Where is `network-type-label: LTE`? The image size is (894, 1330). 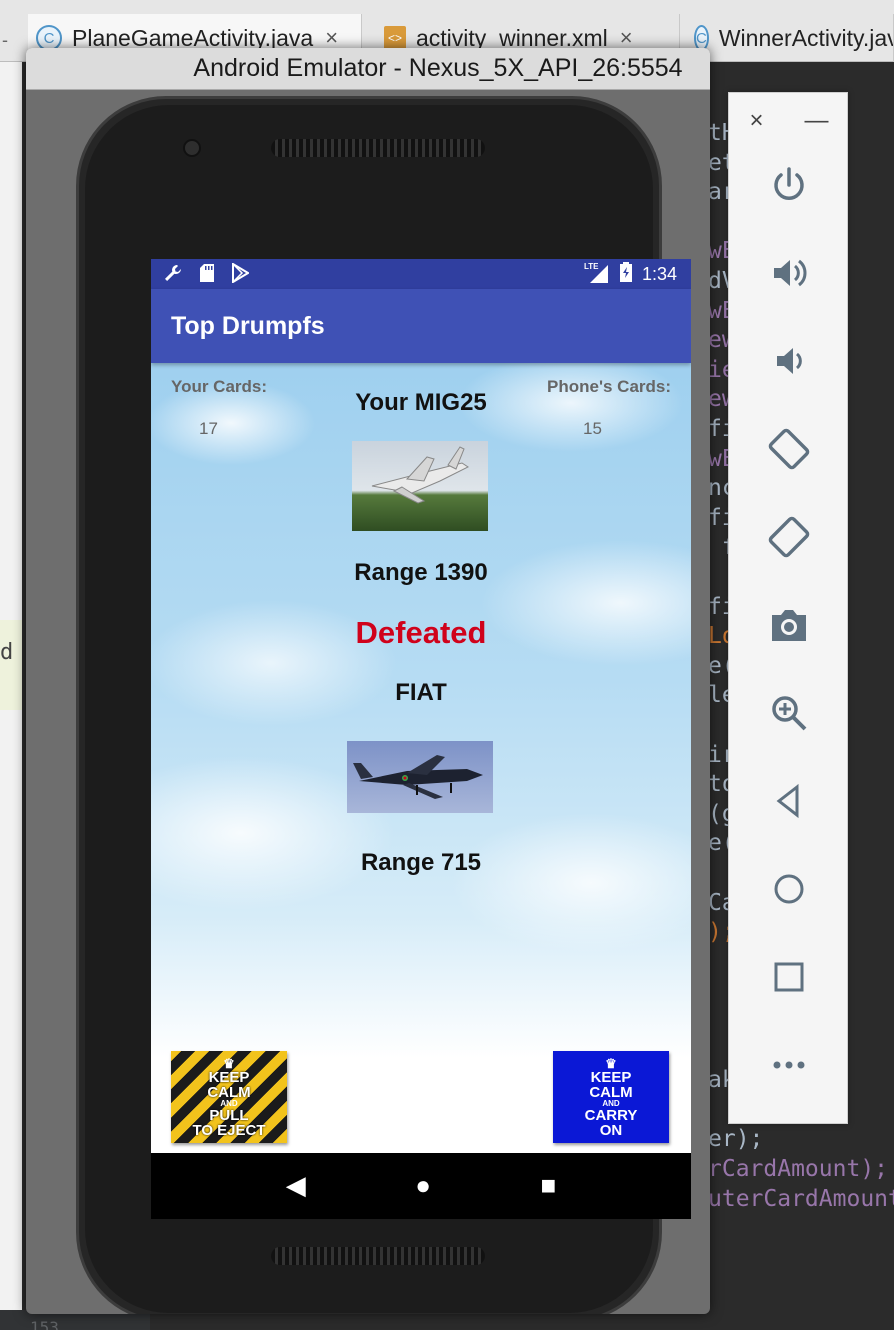
network-type-label: LTE is located at coordinates (591, 266).